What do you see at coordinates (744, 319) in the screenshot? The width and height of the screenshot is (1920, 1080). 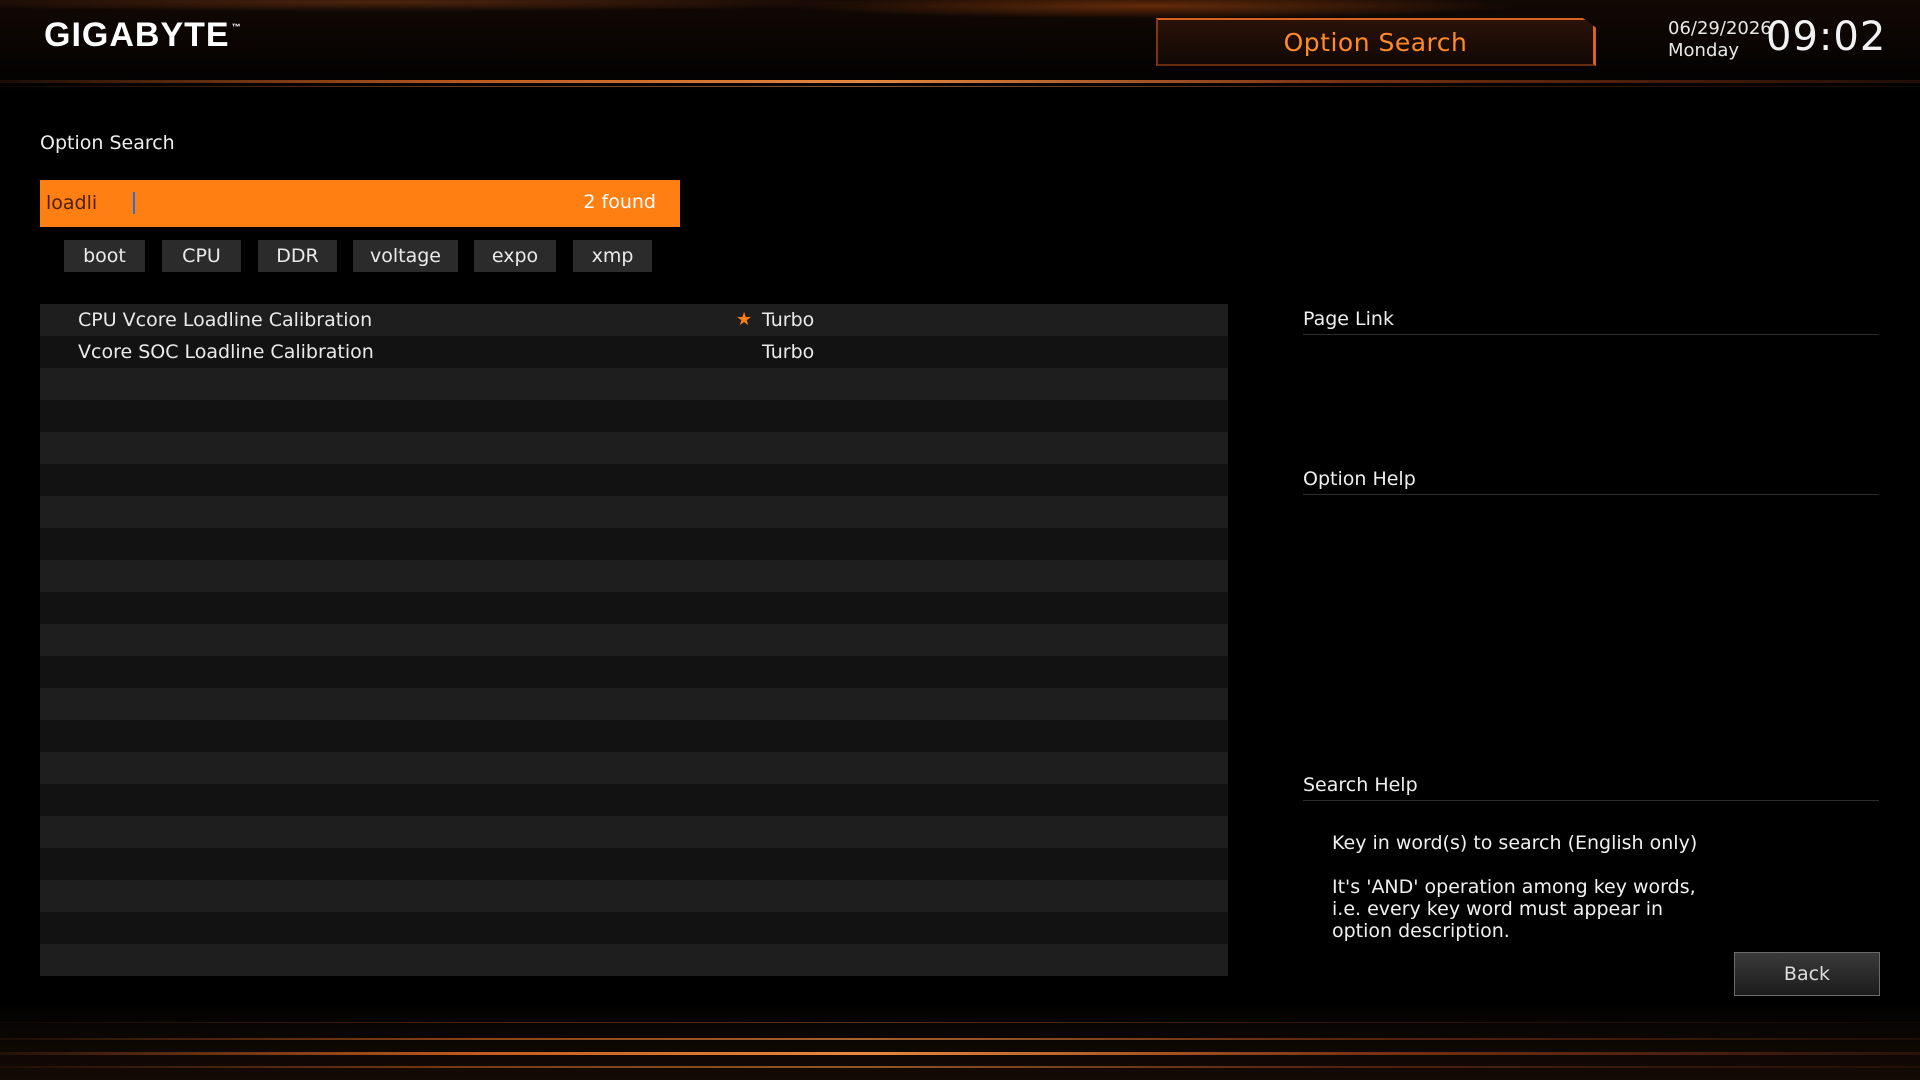 I see `star-icon: ★` at bounding box center [744, 319].